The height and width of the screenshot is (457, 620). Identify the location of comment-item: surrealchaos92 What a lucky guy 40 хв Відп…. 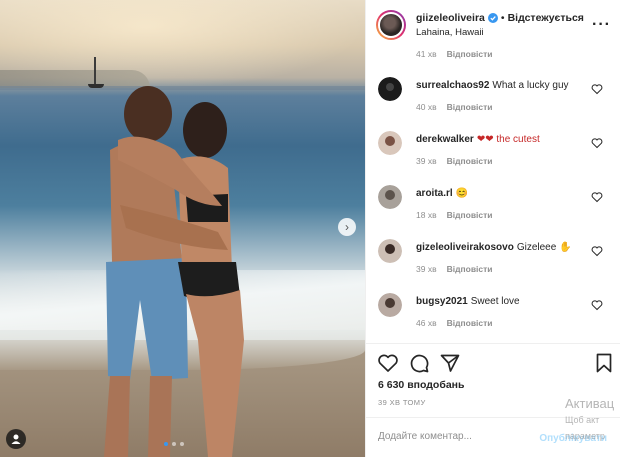
(493, 104).